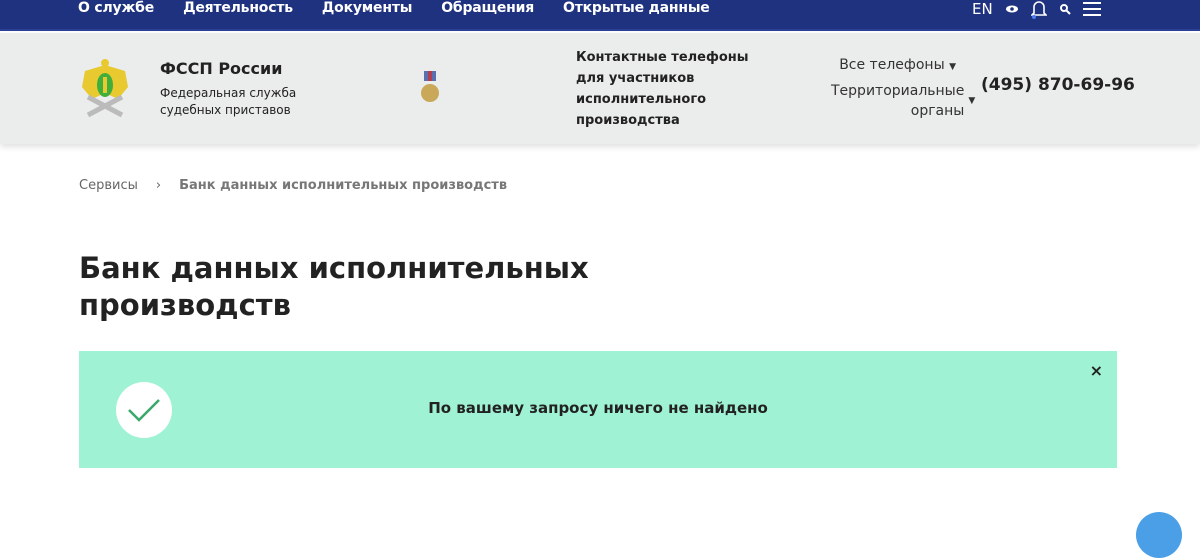 The height and width of the screenshot is (558, 1200). I want to click on medal-icon, so click(430, 86).